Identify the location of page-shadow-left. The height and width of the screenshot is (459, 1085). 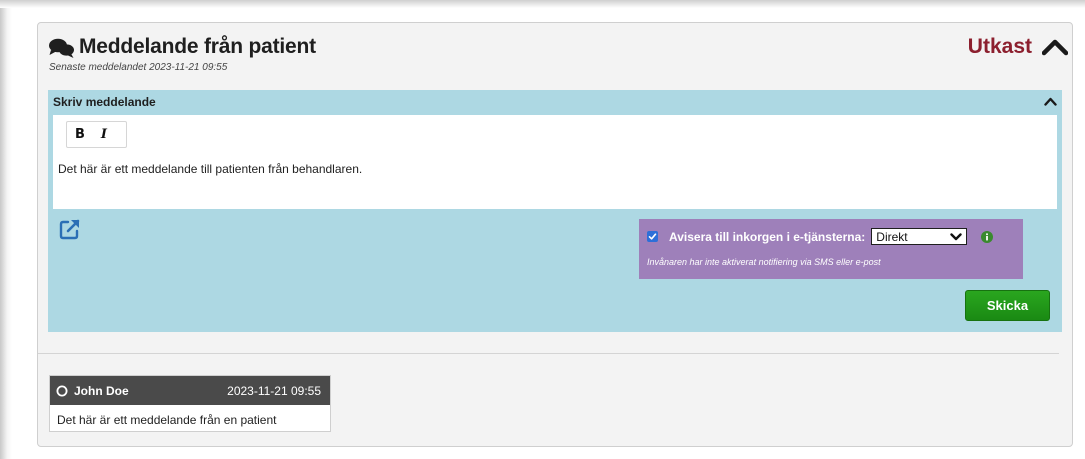
(6, 229).